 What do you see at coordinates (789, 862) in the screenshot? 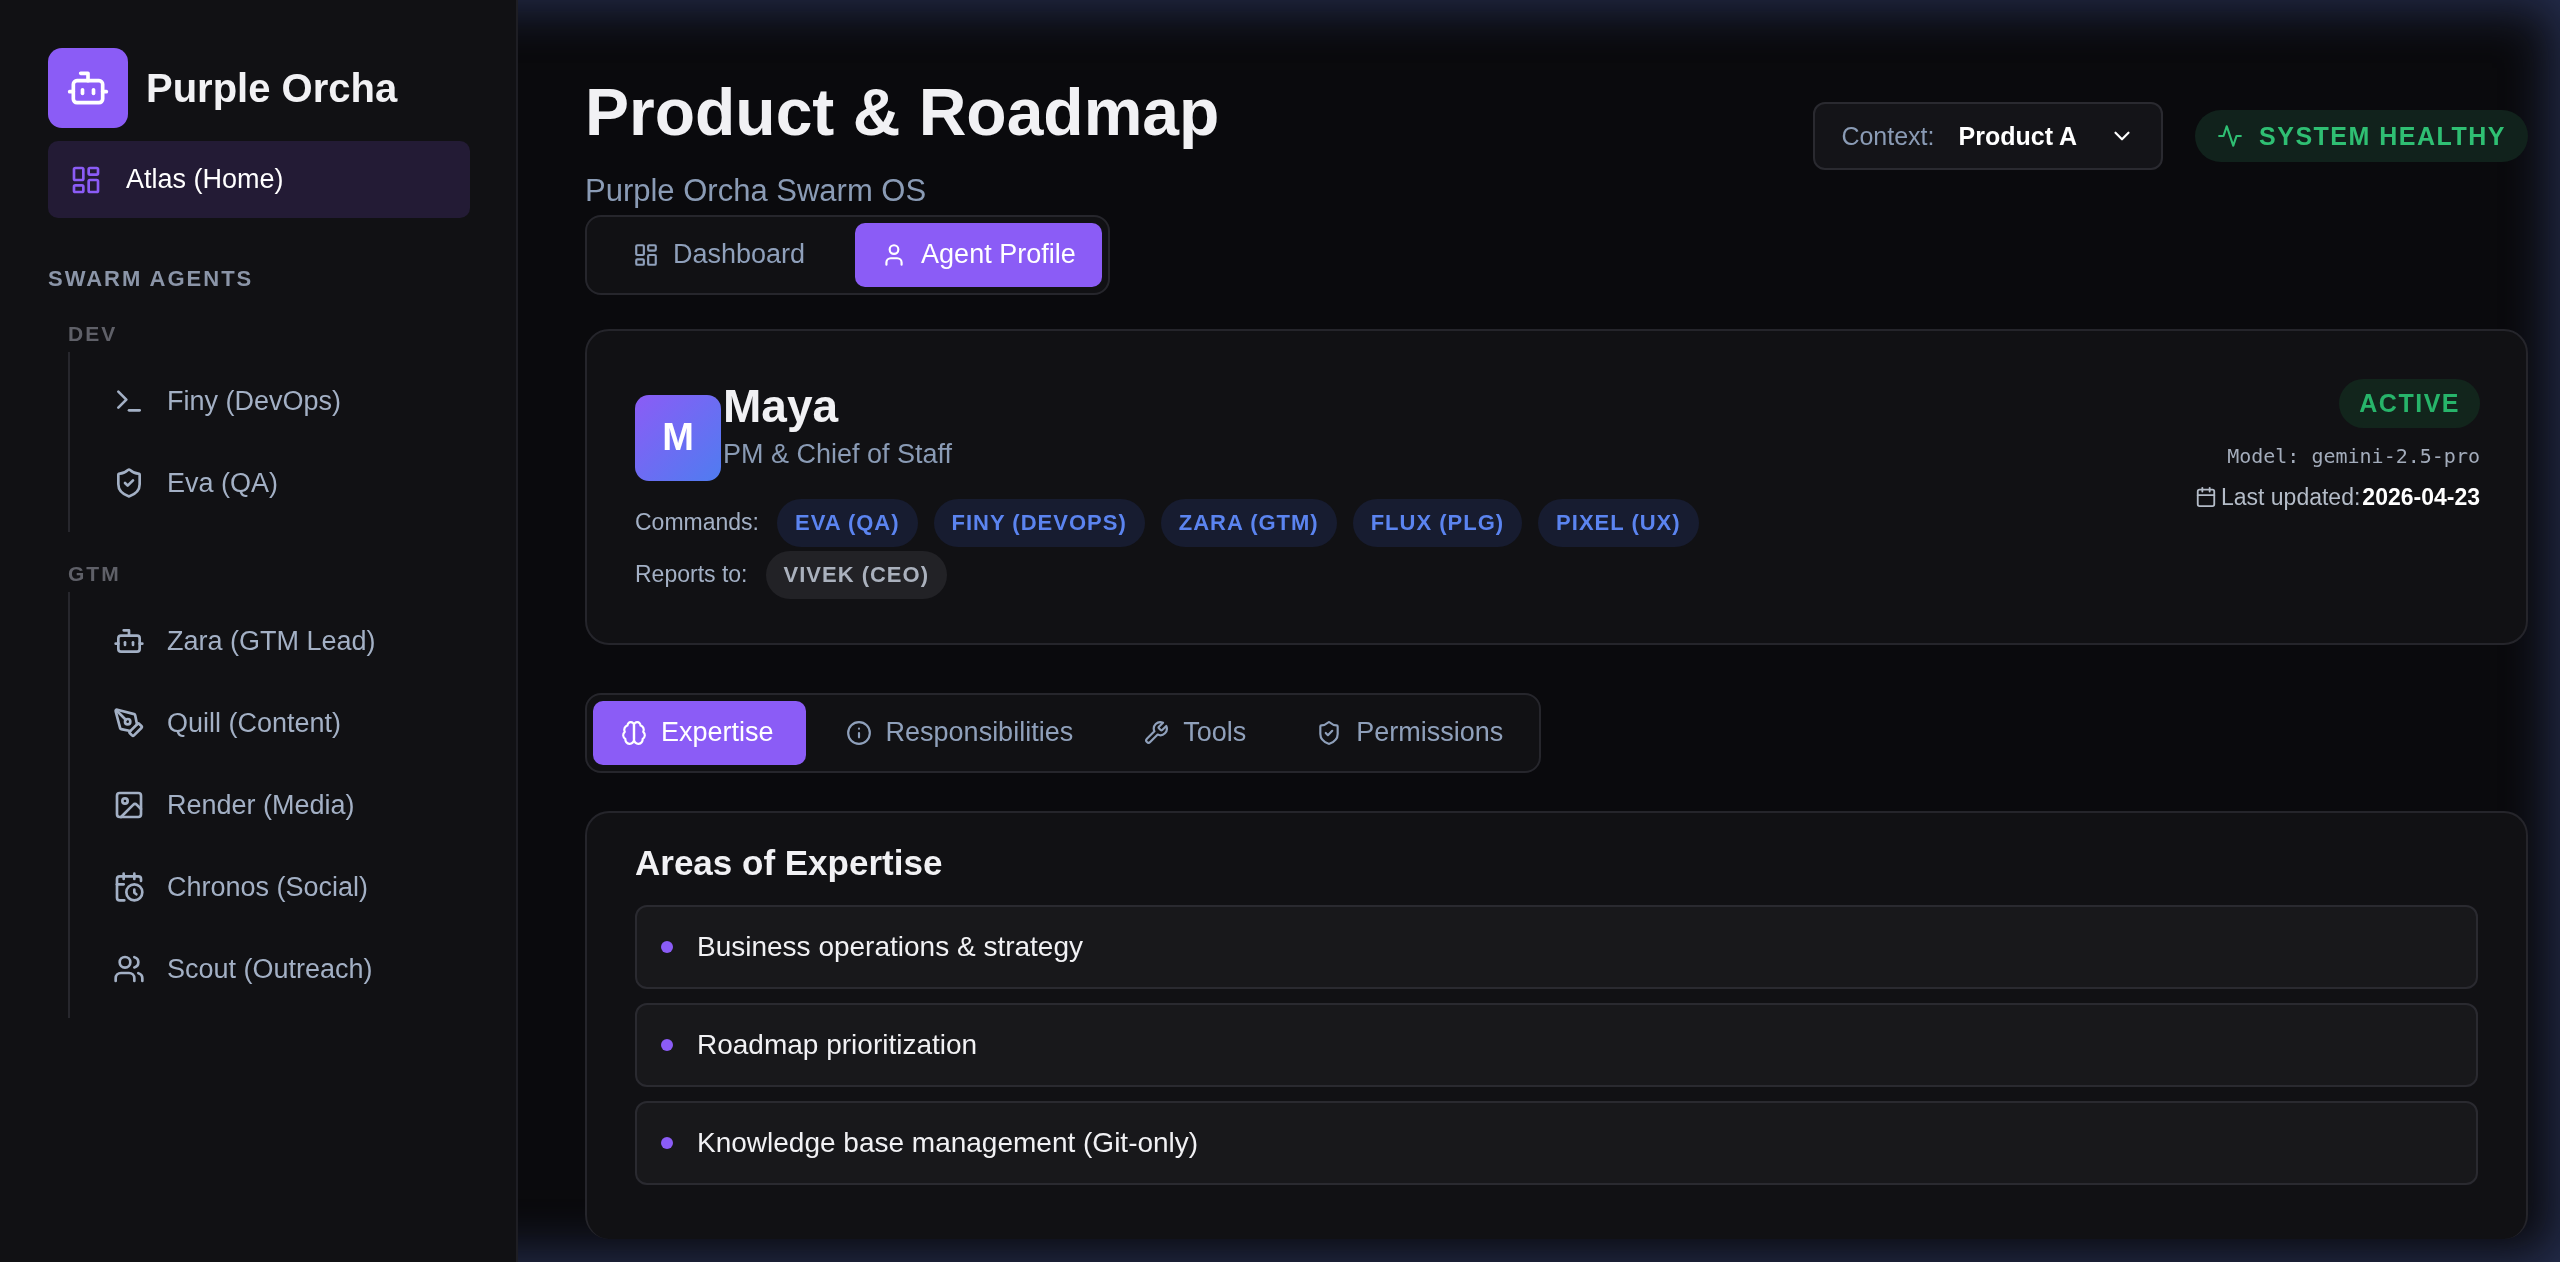
I see `section-title: Areas of Expertise` at bounding box center [789, 862].